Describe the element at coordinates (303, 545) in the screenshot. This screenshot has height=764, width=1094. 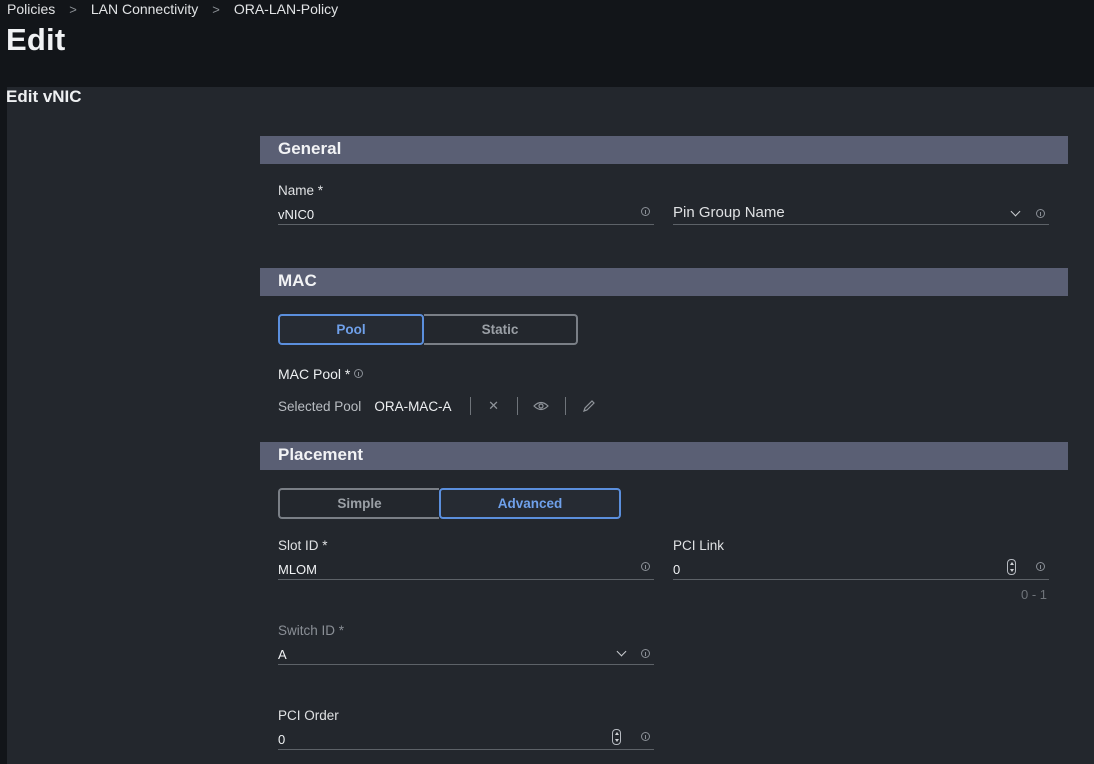
I see `slot-id-label: Slot ID *` at that location.